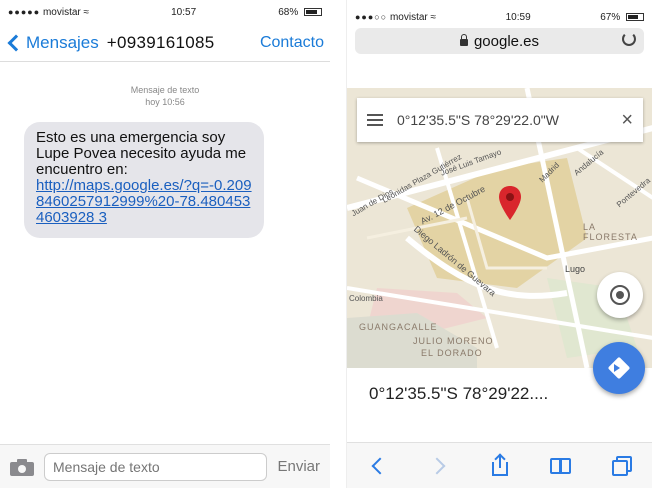 The height and width of the screenshot is (488, 652). I want to click on map-search-card: 0°12'35.5"S 78°29'22.0"W ×, so click(500, 120).